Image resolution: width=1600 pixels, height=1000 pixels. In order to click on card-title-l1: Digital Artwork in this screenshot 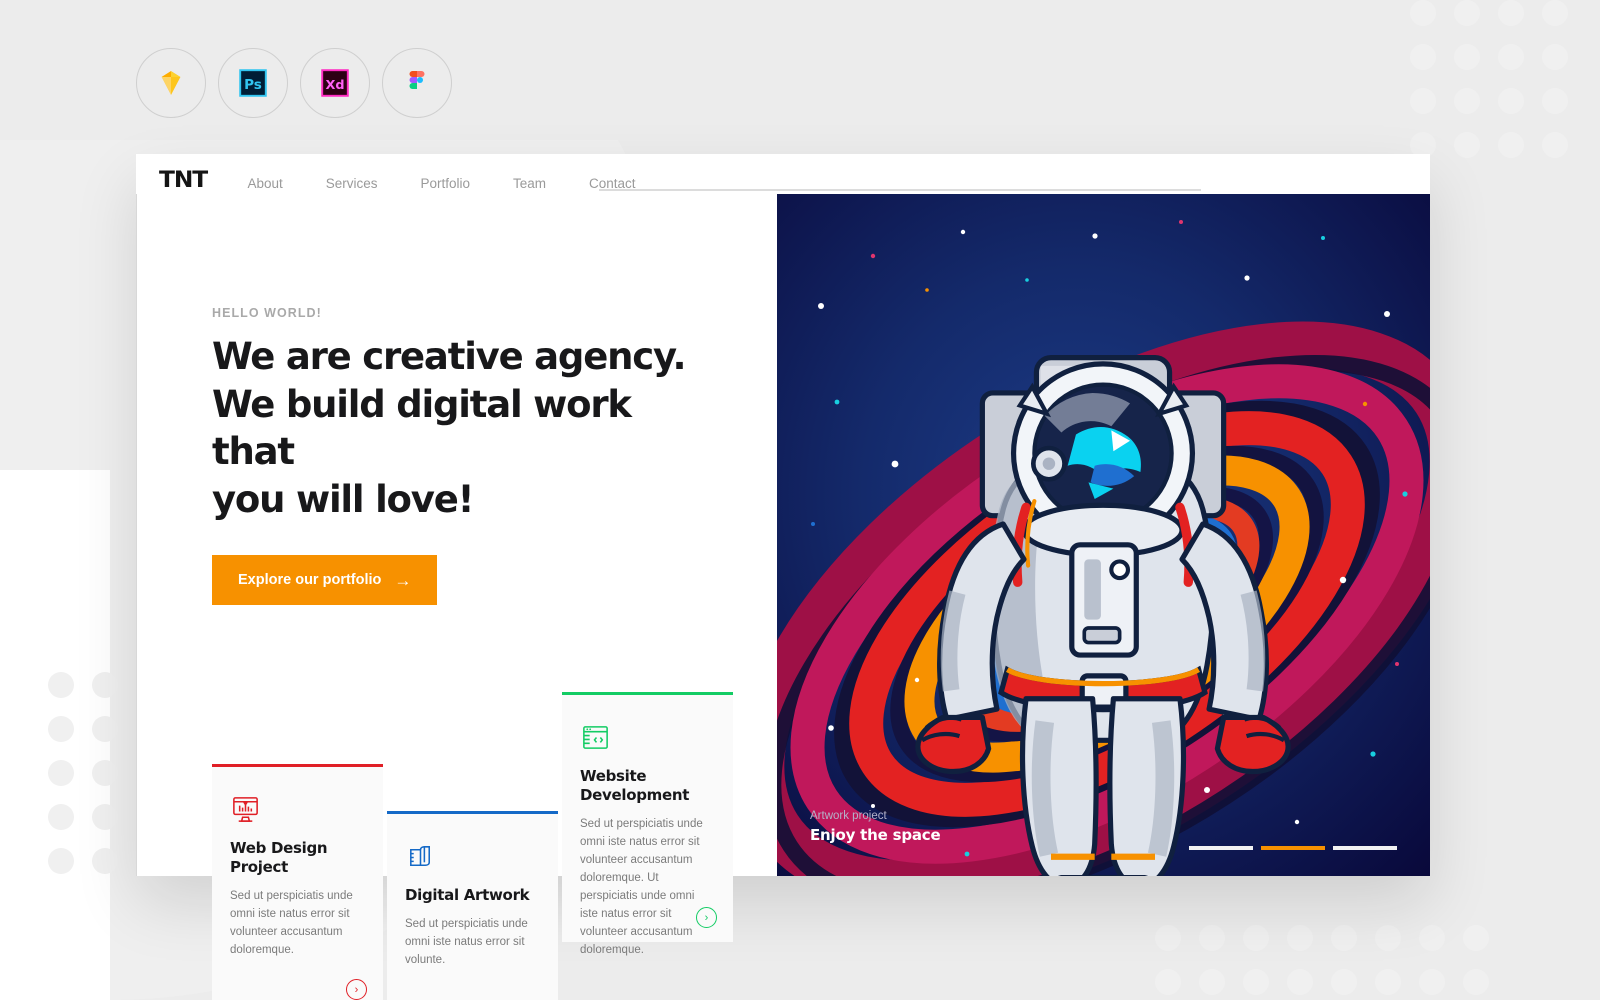, I will do `click(467, 895)`.